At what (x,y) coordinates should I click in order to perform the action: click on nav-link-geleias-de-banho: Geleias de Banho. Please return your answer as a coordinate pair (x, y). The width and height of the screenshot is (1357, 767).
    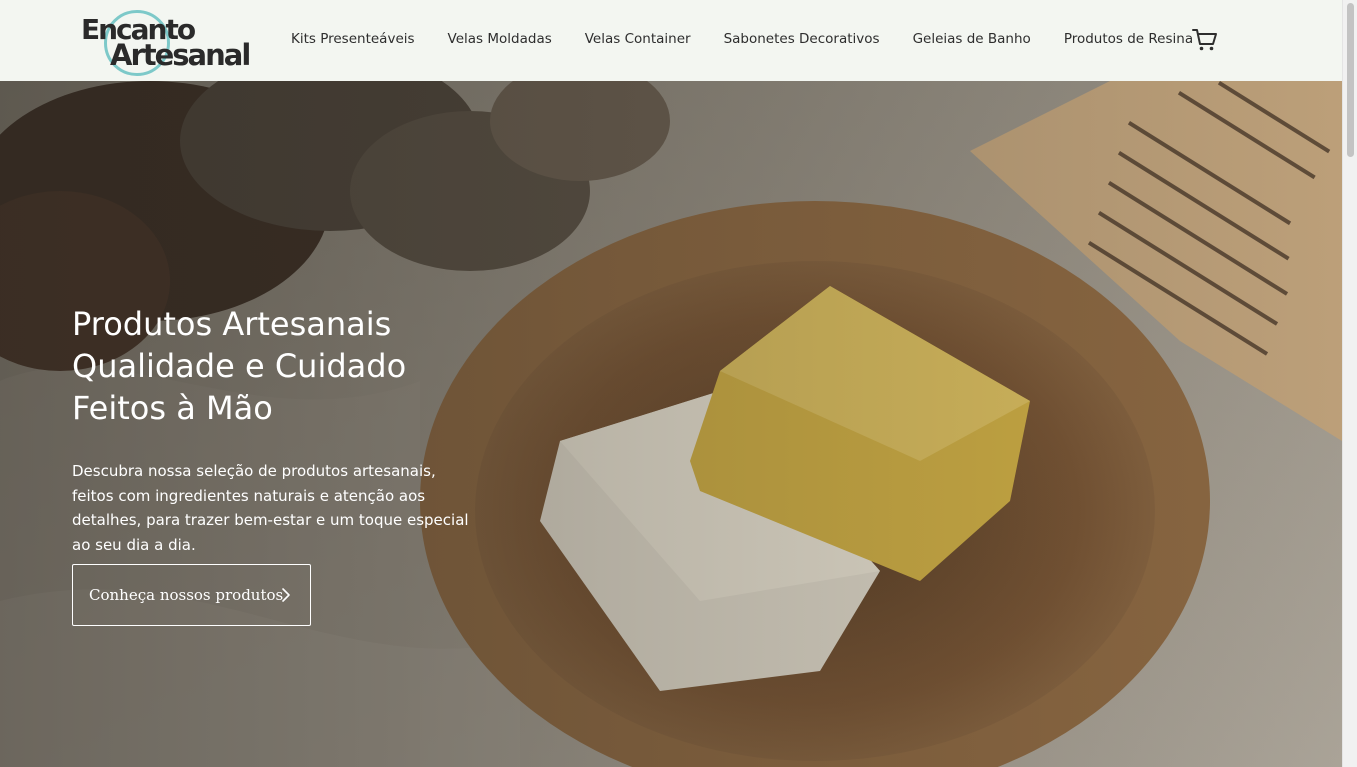
    Looking at the image, I should click on (972, 39).